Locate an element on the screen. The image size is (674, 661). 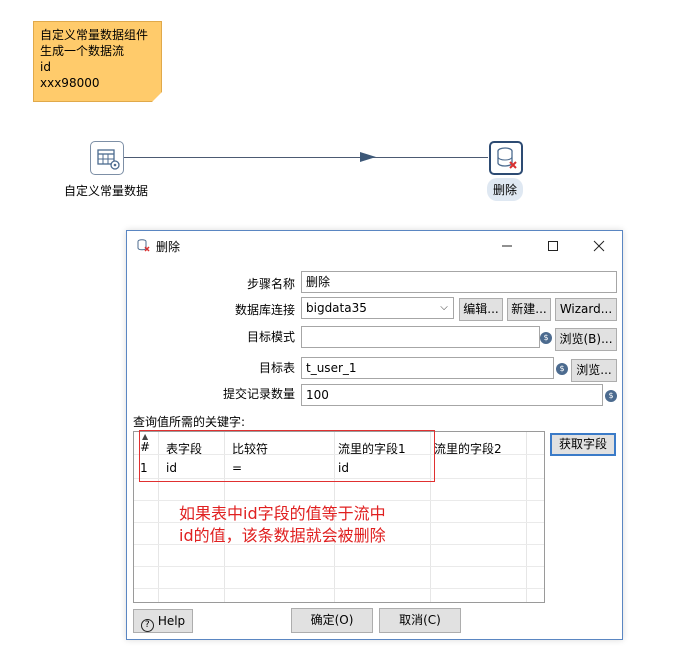
constant-data-step-icon is located at coordinates (107, 158).